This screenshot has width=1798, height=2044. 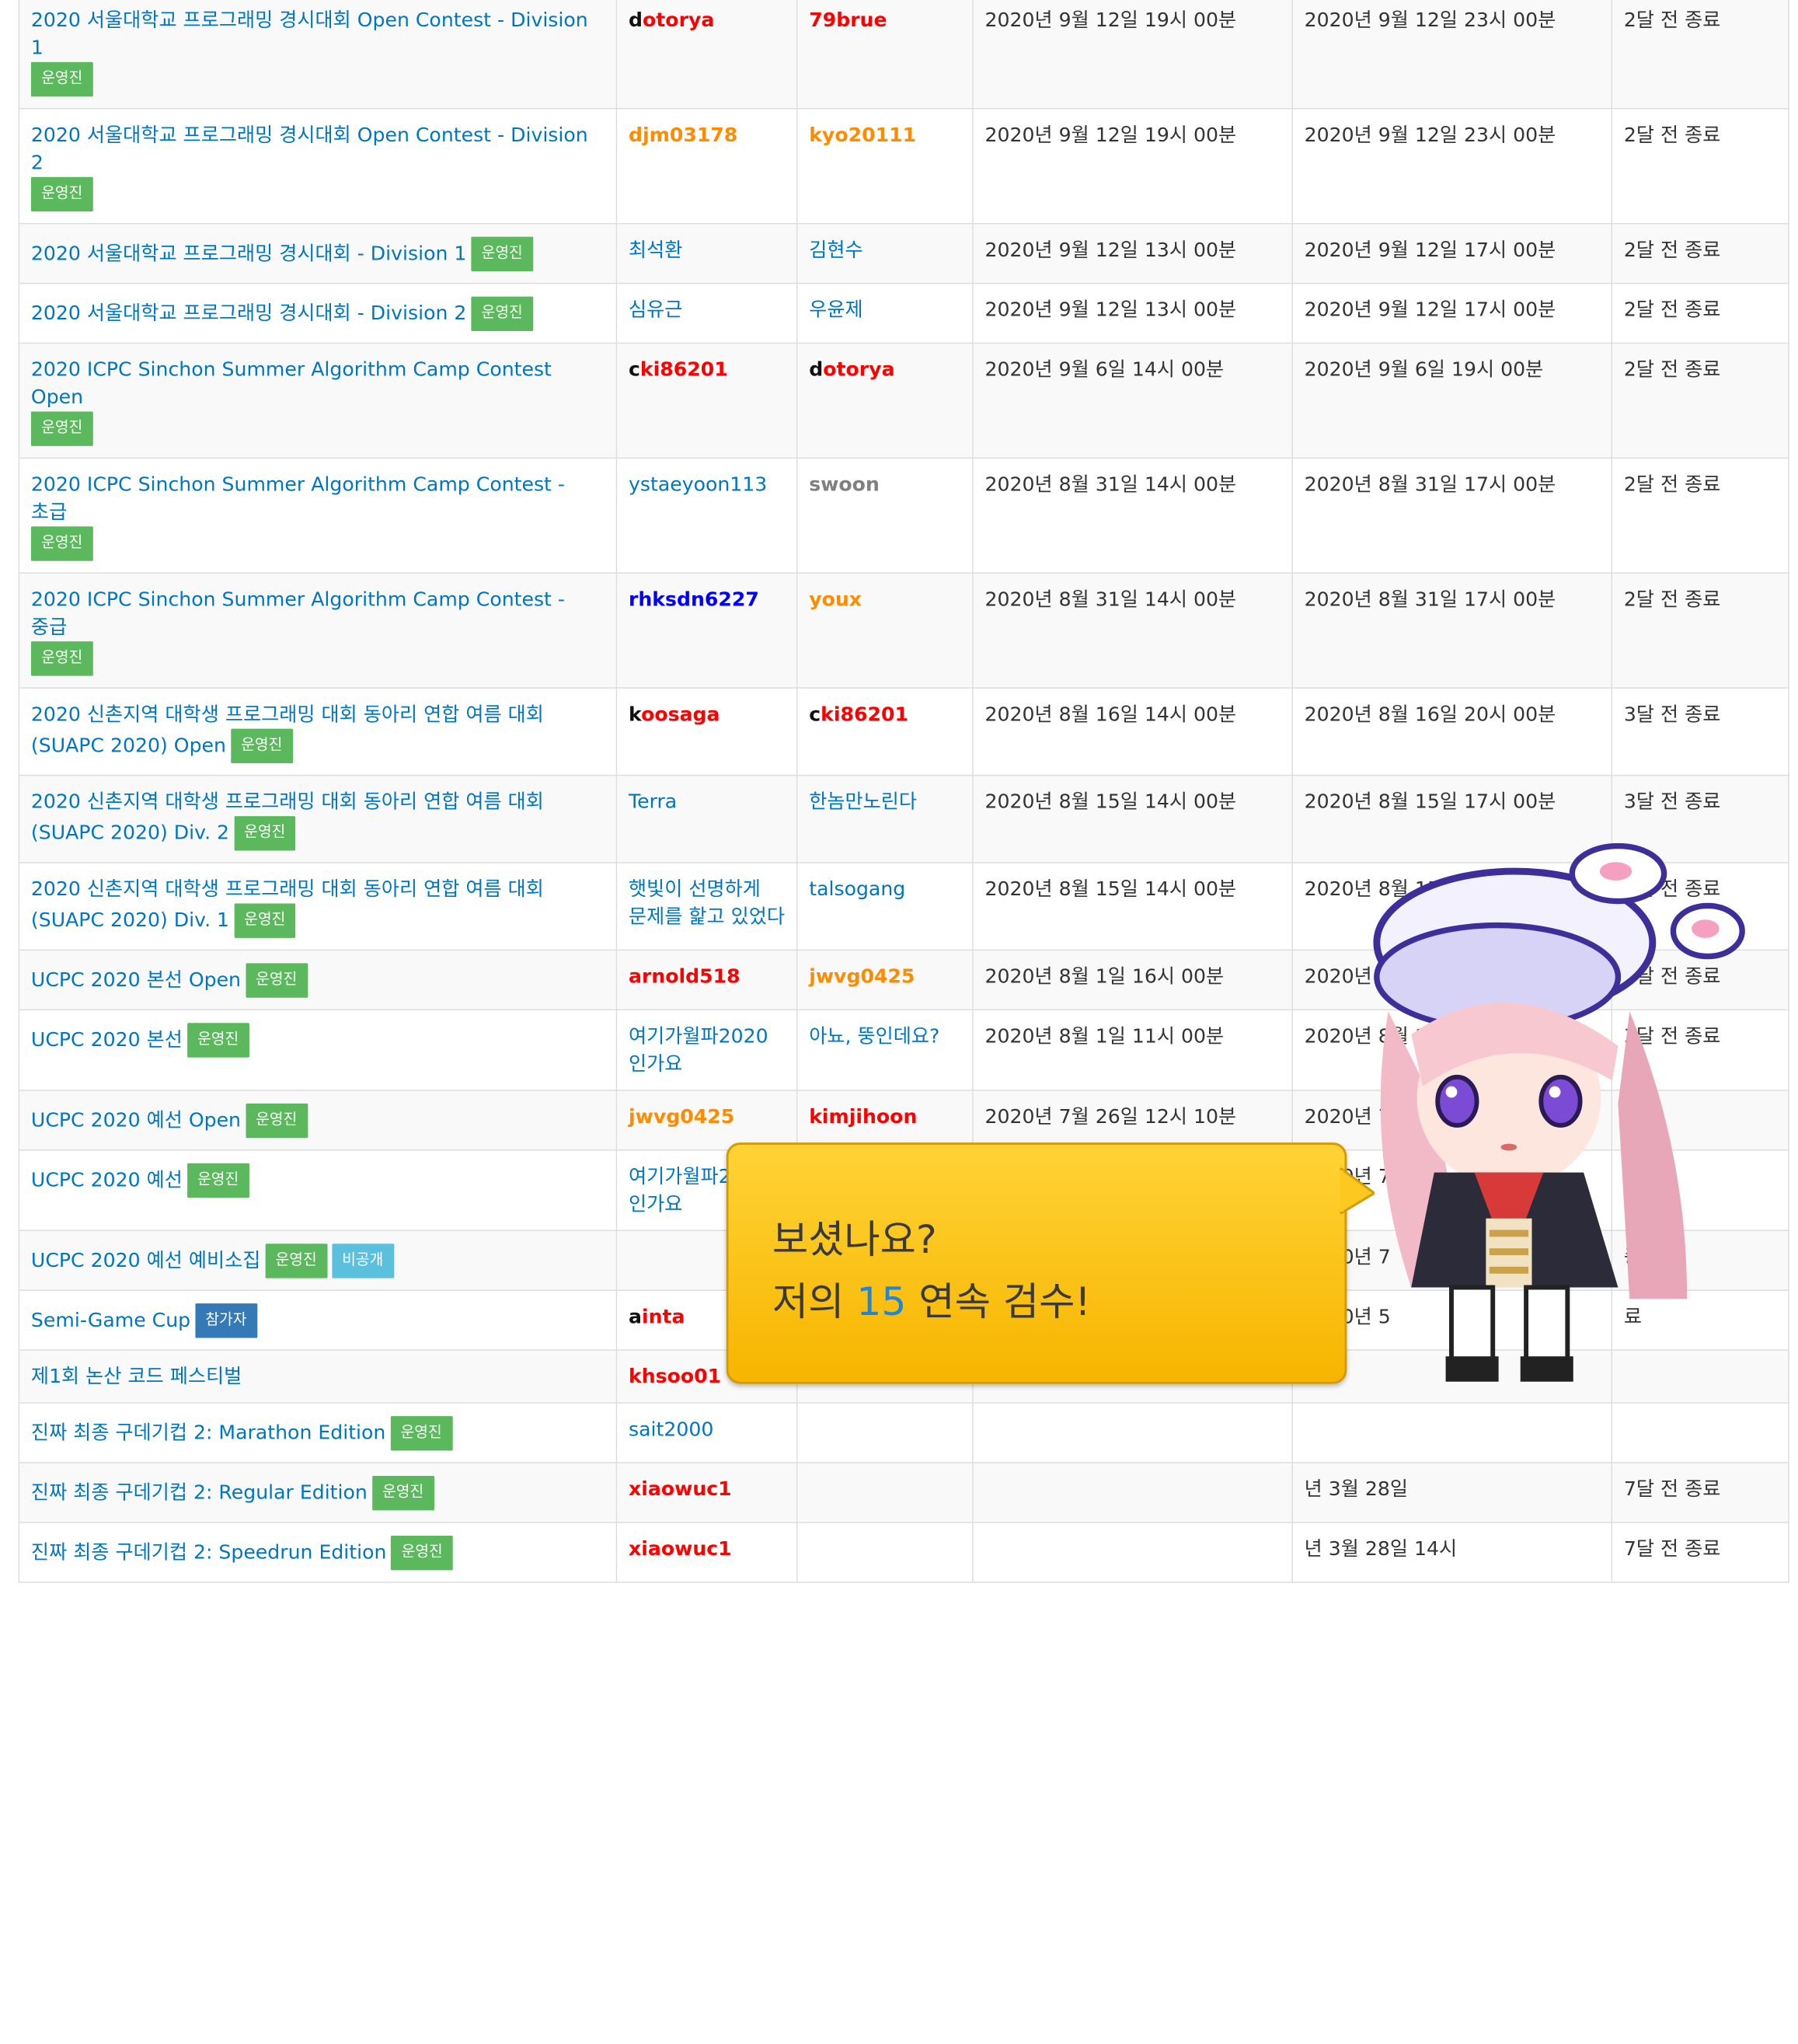 What do you see at coordinates (683, 136) in the screenshot?
I see `first-place-user-link: djm03178` at bounding box center [683, 136].